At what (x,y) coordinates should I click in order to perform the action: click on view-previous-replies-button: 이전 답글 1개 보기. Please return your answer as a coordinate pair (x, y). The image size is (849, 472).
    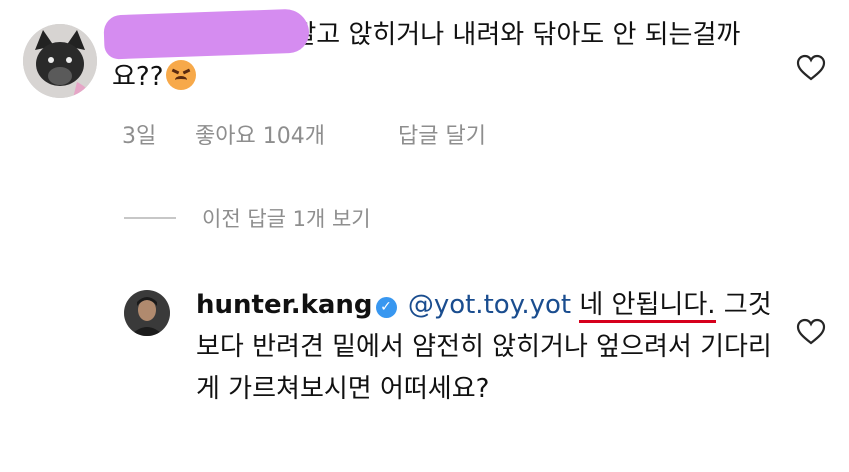
    Looking at the image, I should click on (247, 218).